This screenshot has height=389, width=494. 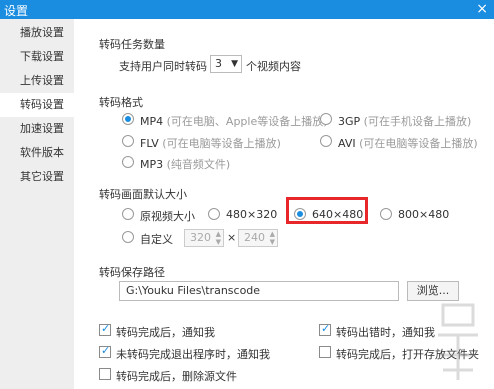 I want to click on format-3gp-label: 3GP (可在手机设备上播放), so click(x=405, y=121).